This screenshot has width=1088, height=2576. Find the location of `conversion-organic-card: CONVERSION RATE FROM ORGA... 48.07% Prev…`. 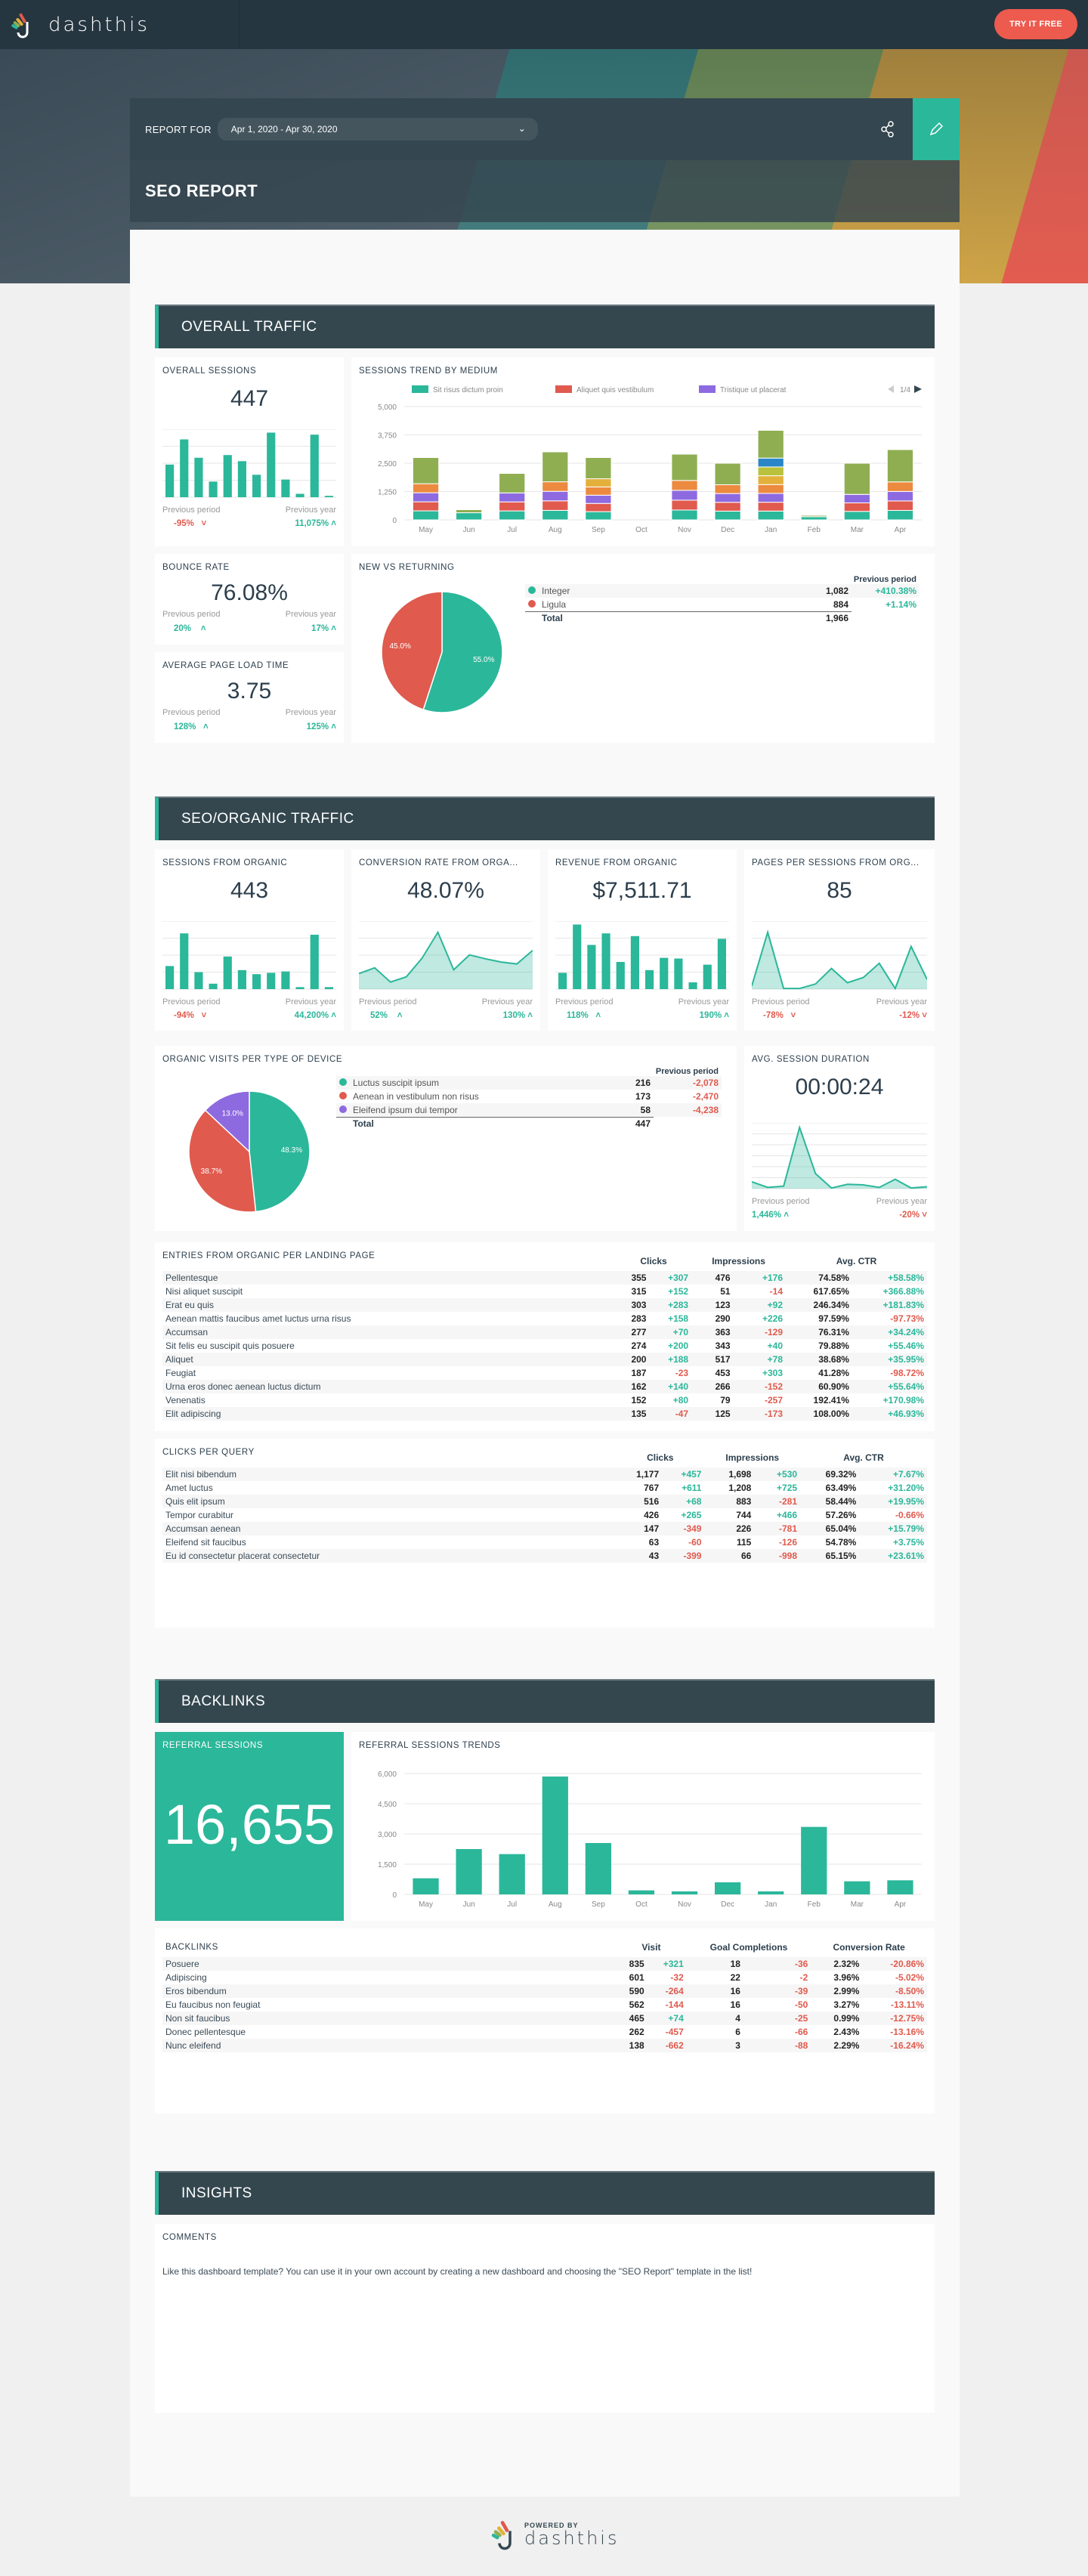

conversion-organic-card: CONVERSION RATE FROM ORGA... 48.07% Prev… is located at coordinates (445, 940).